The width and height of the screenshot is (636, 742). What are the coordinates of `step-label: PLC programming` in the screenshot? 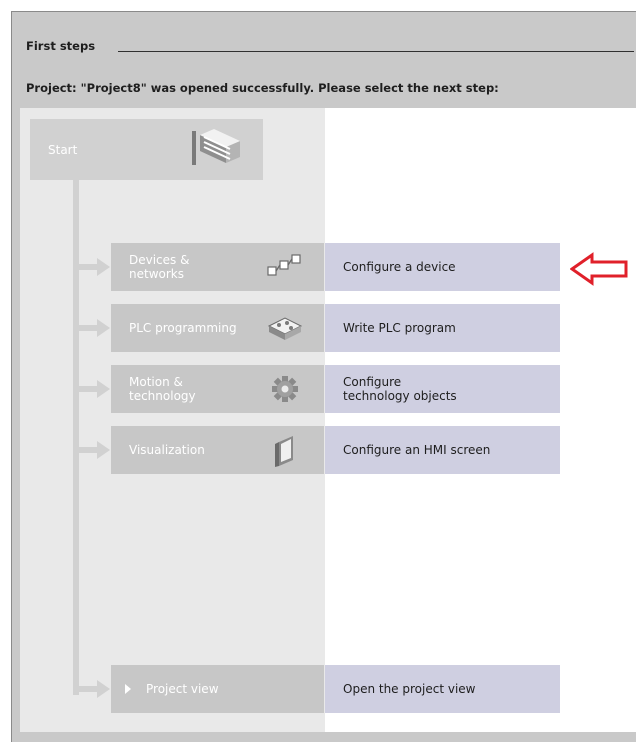 It's located at (183, 328).